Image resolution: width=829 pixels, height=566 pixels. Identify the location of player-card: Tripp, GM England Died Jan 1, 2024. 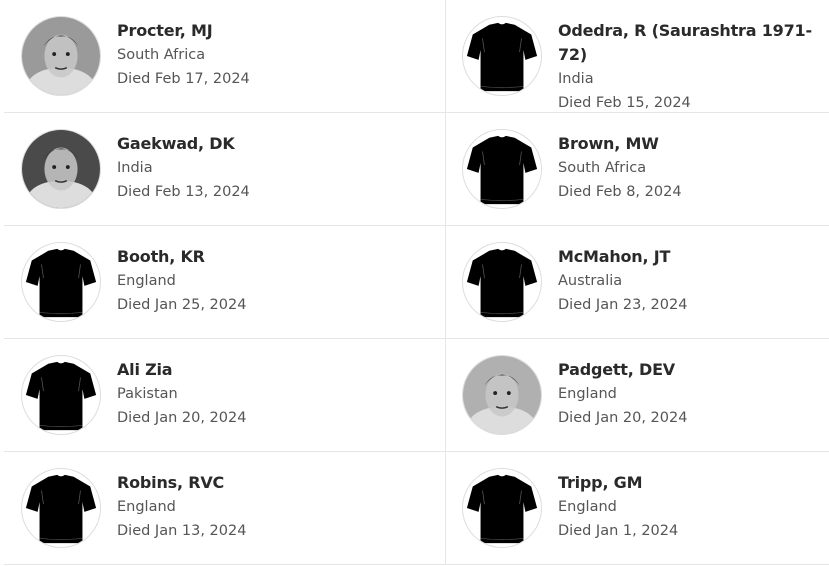
(637, 508).